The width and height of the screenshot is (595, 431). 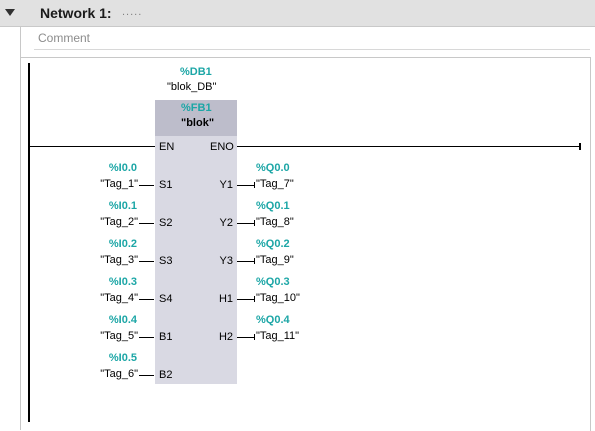 What do you see at coordinates (166, 223) in the screenshot?
I see `input-pin-label: S2` at bounding box center [166, 223].